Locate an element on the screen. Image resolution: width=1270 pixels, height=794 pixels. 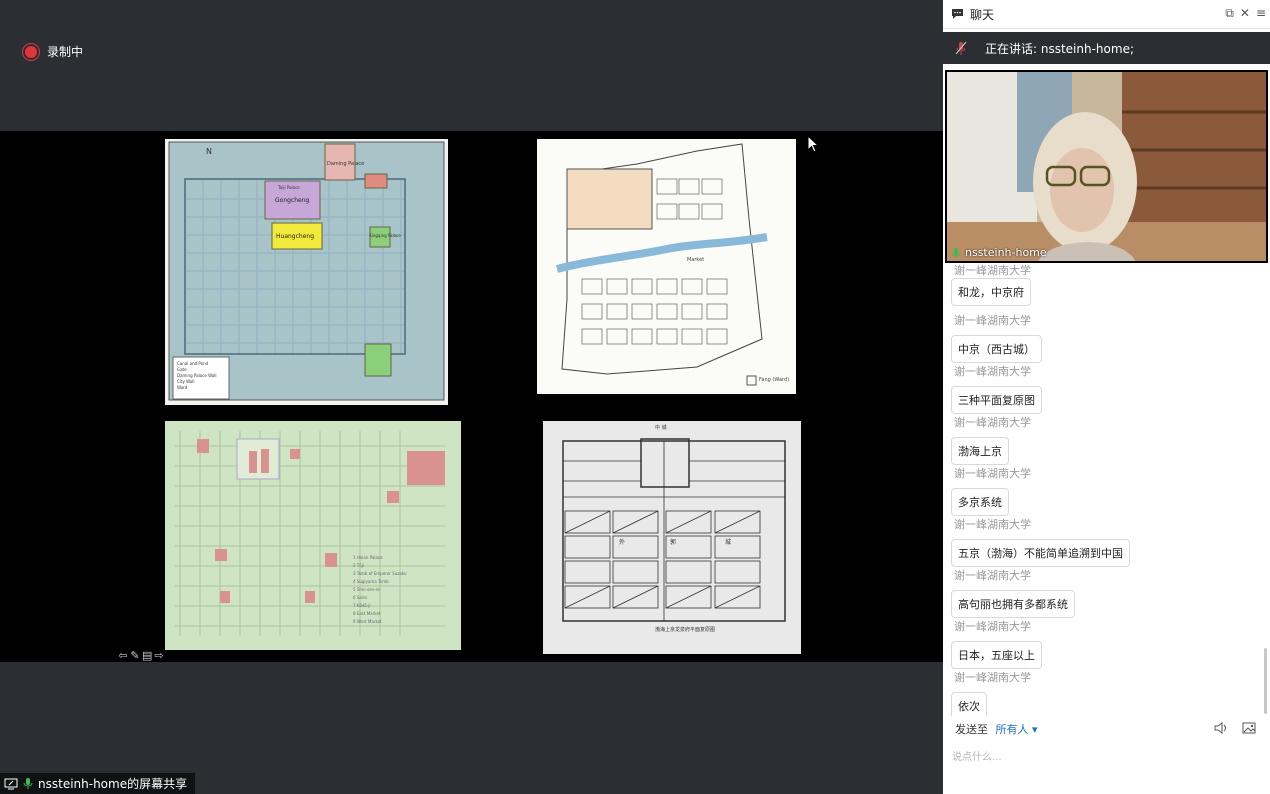
close-icon: ✕ is located at coordinates (1245, 13).